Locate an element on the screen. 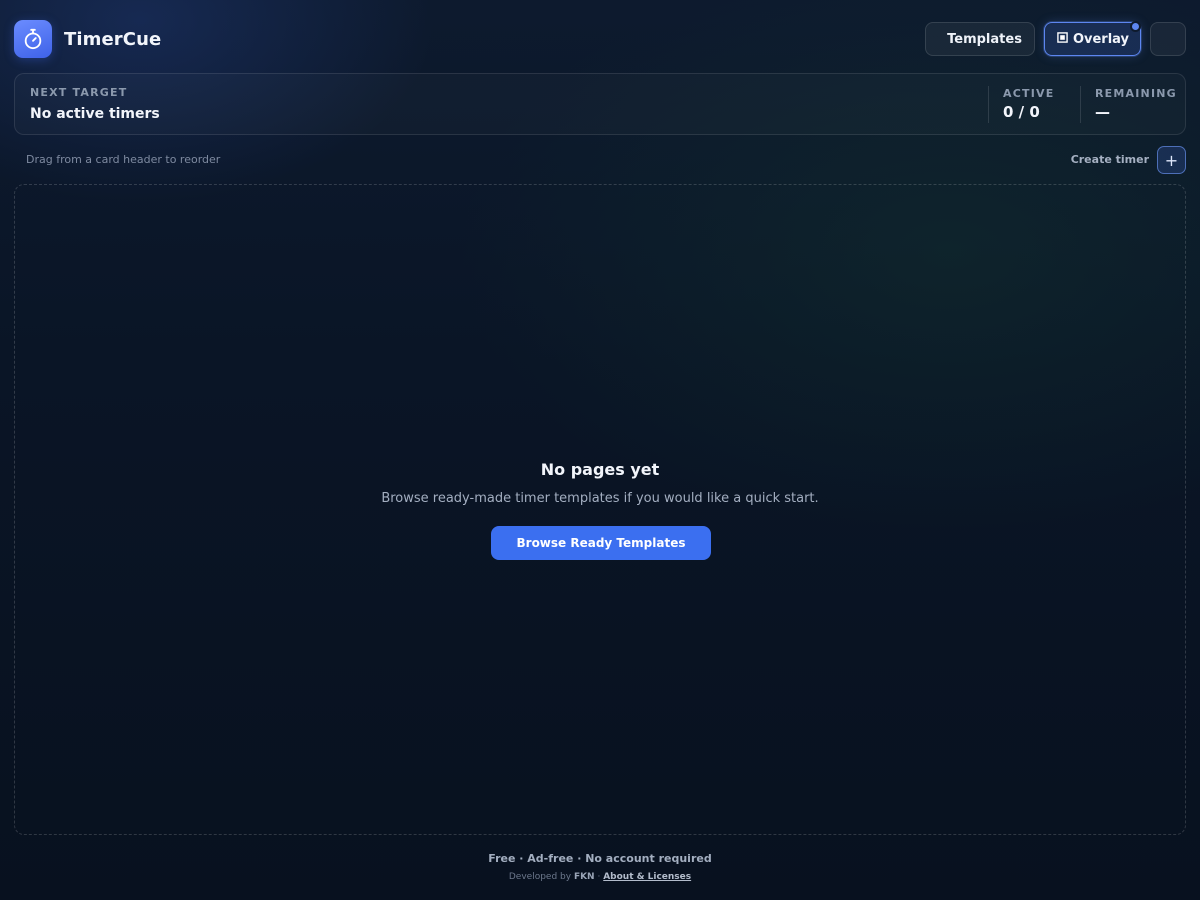 This screenshot has height=900, width=1200. overlay-square-icon is located at coordinates (1062, 39).